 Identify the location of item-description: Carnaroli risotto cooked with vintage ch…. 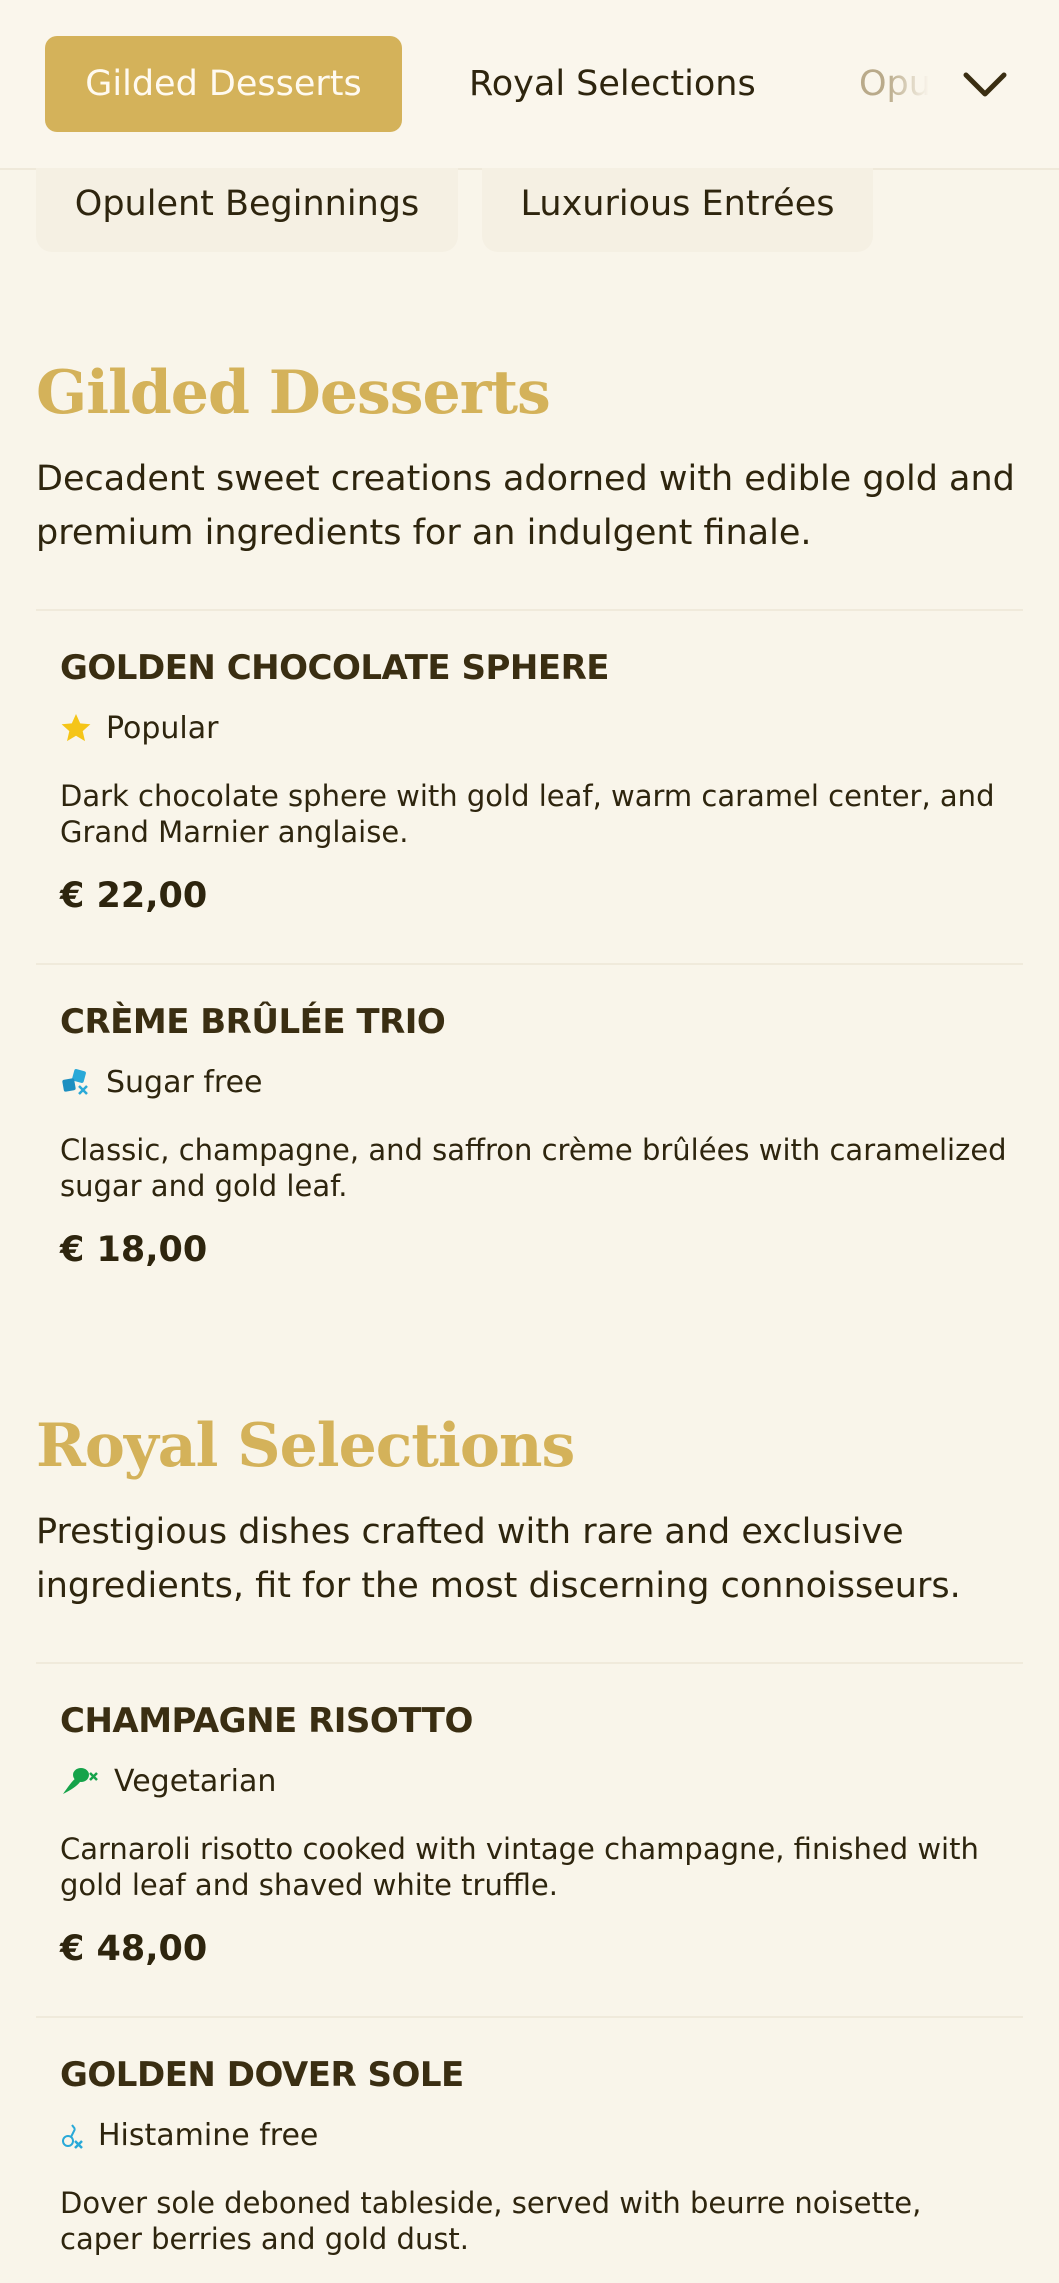
(519, 1867).